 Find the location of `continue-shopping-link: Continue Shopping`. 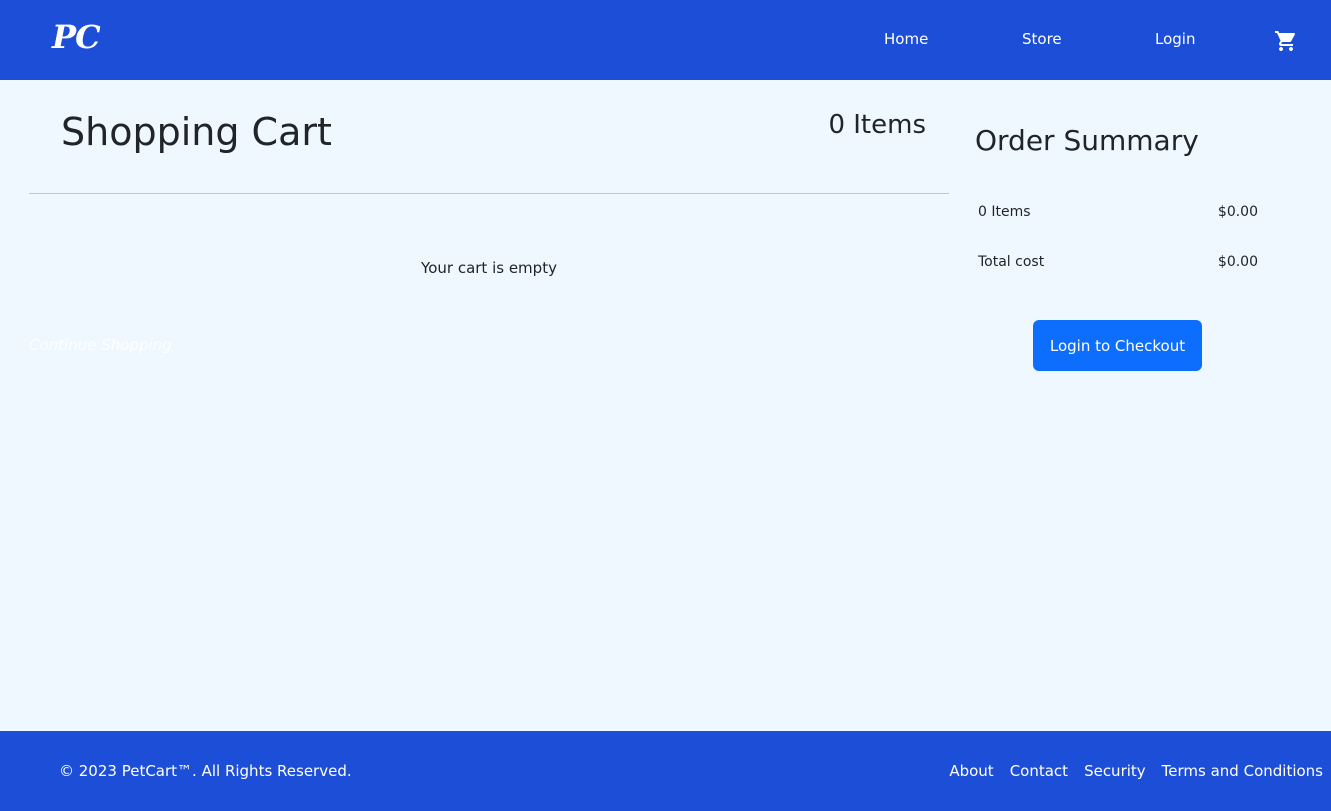

continue-shopping-link: Continue Shopping is located at coordinates (100, 345).